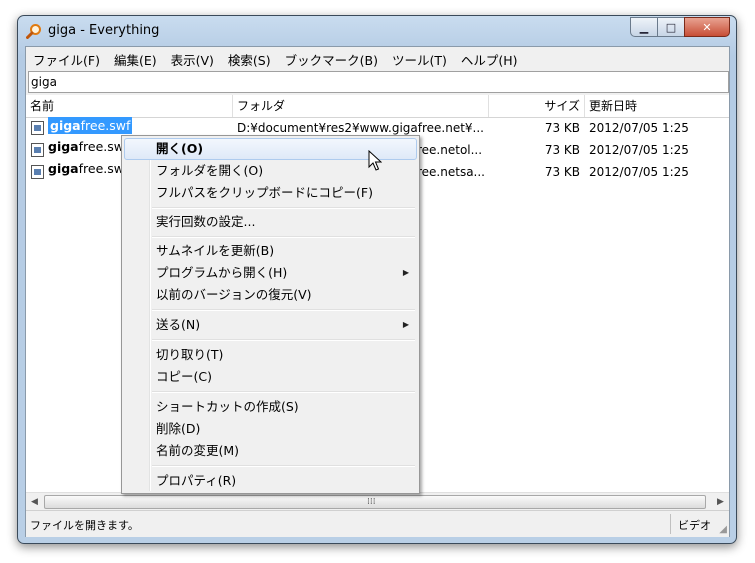 The image size is (755, 563). Describe the element at coordinates (720, 501) in the screenshot. I see `scroll-right-icon: ▶` at that location.